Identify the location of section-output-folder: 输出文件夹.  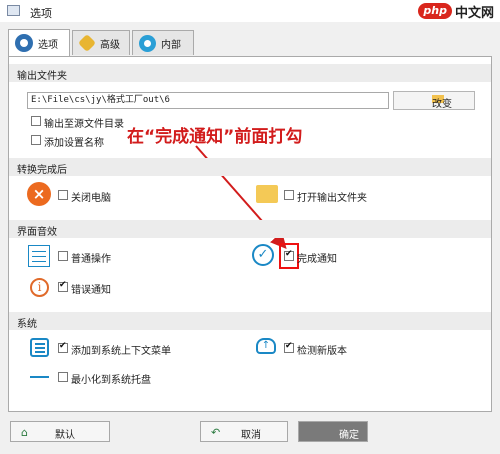
(250, 73).